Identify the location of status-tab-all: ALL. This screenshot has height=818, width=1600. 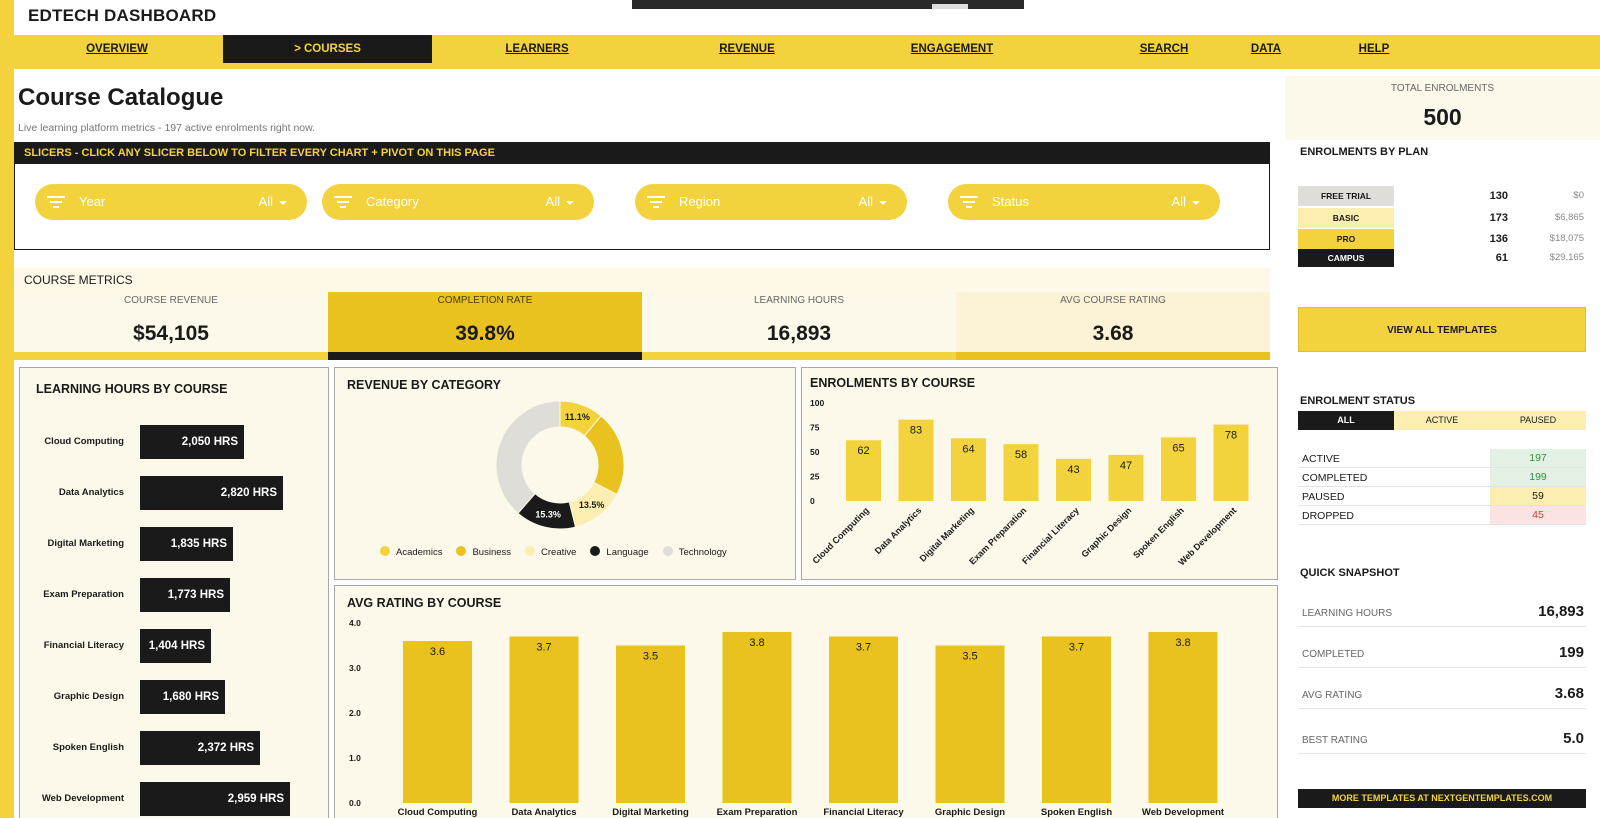
(1346, 420).